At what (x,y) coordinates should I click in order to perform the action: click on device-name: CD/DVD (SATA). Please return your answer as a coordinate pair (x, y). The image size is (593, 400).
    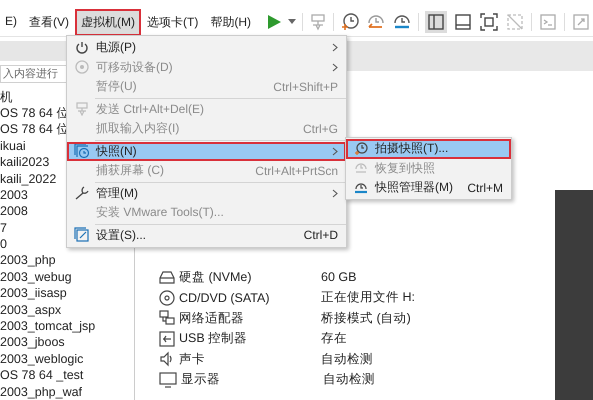
    Looking at the image, I should click on (225, 297).